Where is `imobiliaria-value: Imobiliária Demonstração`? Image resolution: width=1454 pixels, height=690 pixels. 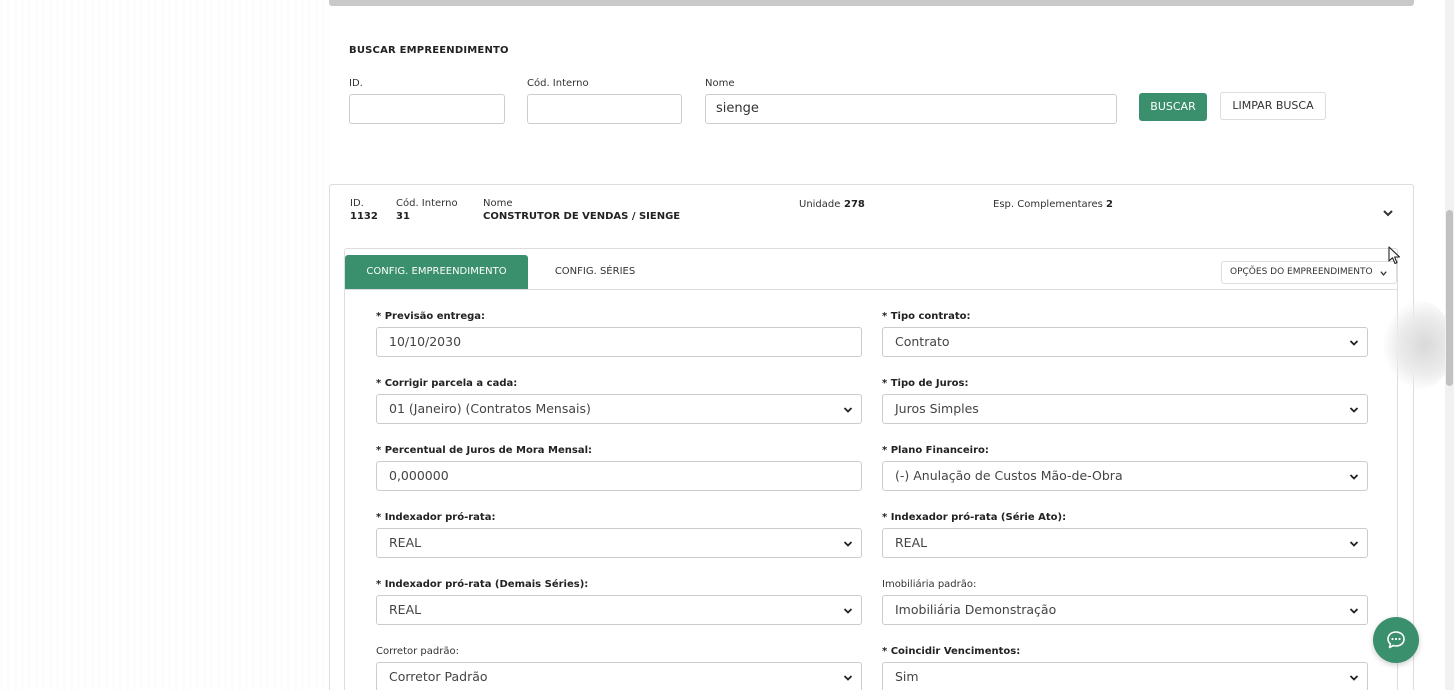 imobiliaria-value: Imobiliária Demonstração is located at coordinates (976, 609).